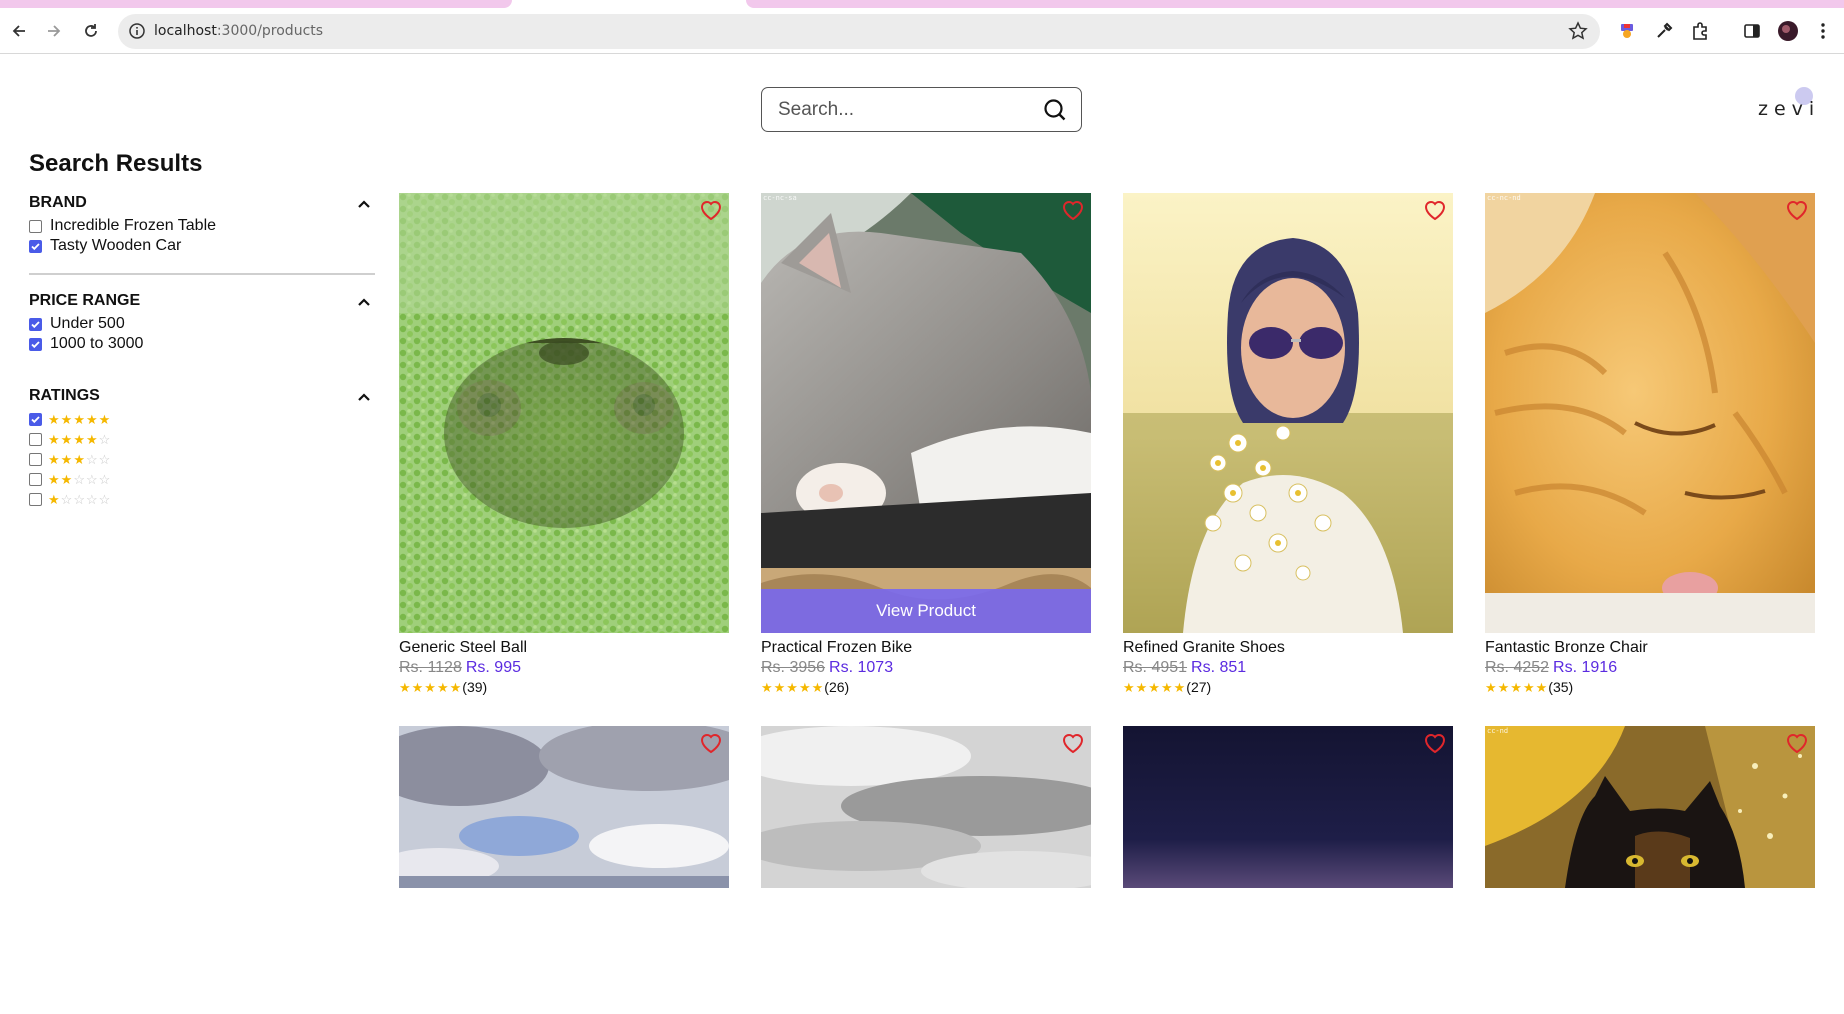 The image size is (1844, 1014). Describe the element at coordinates (202, 226) in the screenshot. I see `brand-option-incredible-frozen-table: Incredible Frozen Table` at that location.